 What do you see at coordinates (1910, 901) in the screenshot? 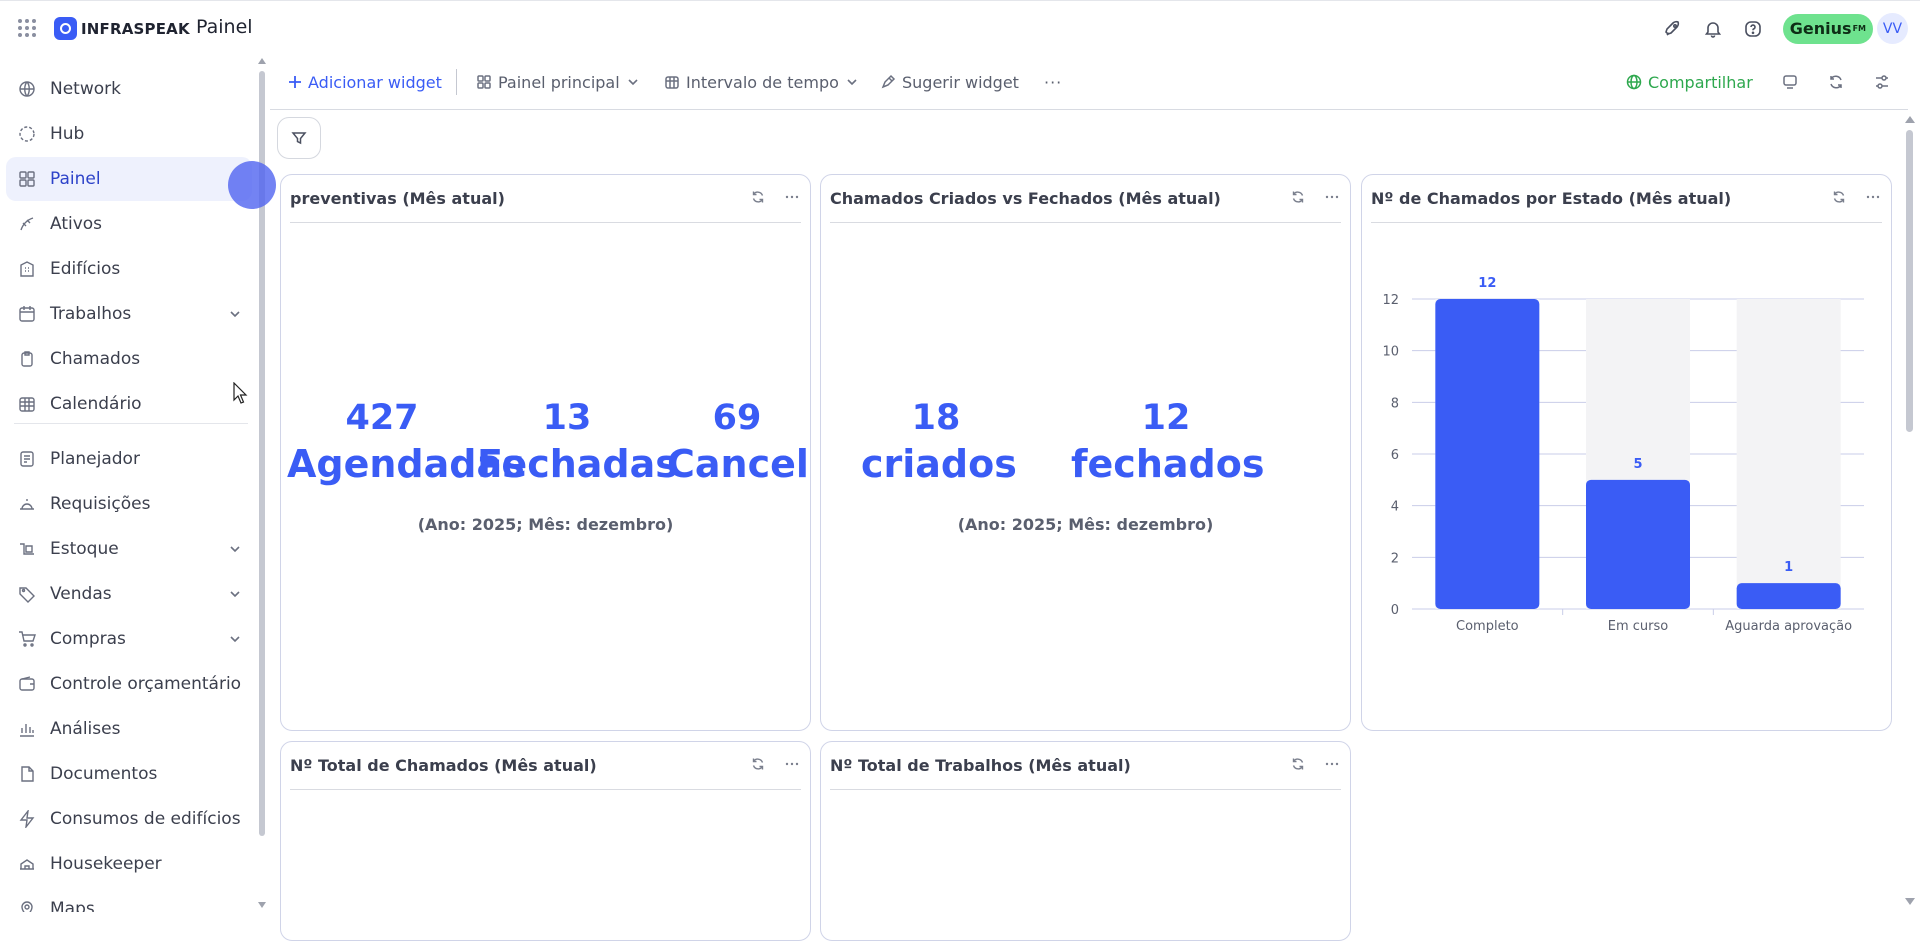
I see `main-scroll-down-arrow` at bounding box center [1910, 901].